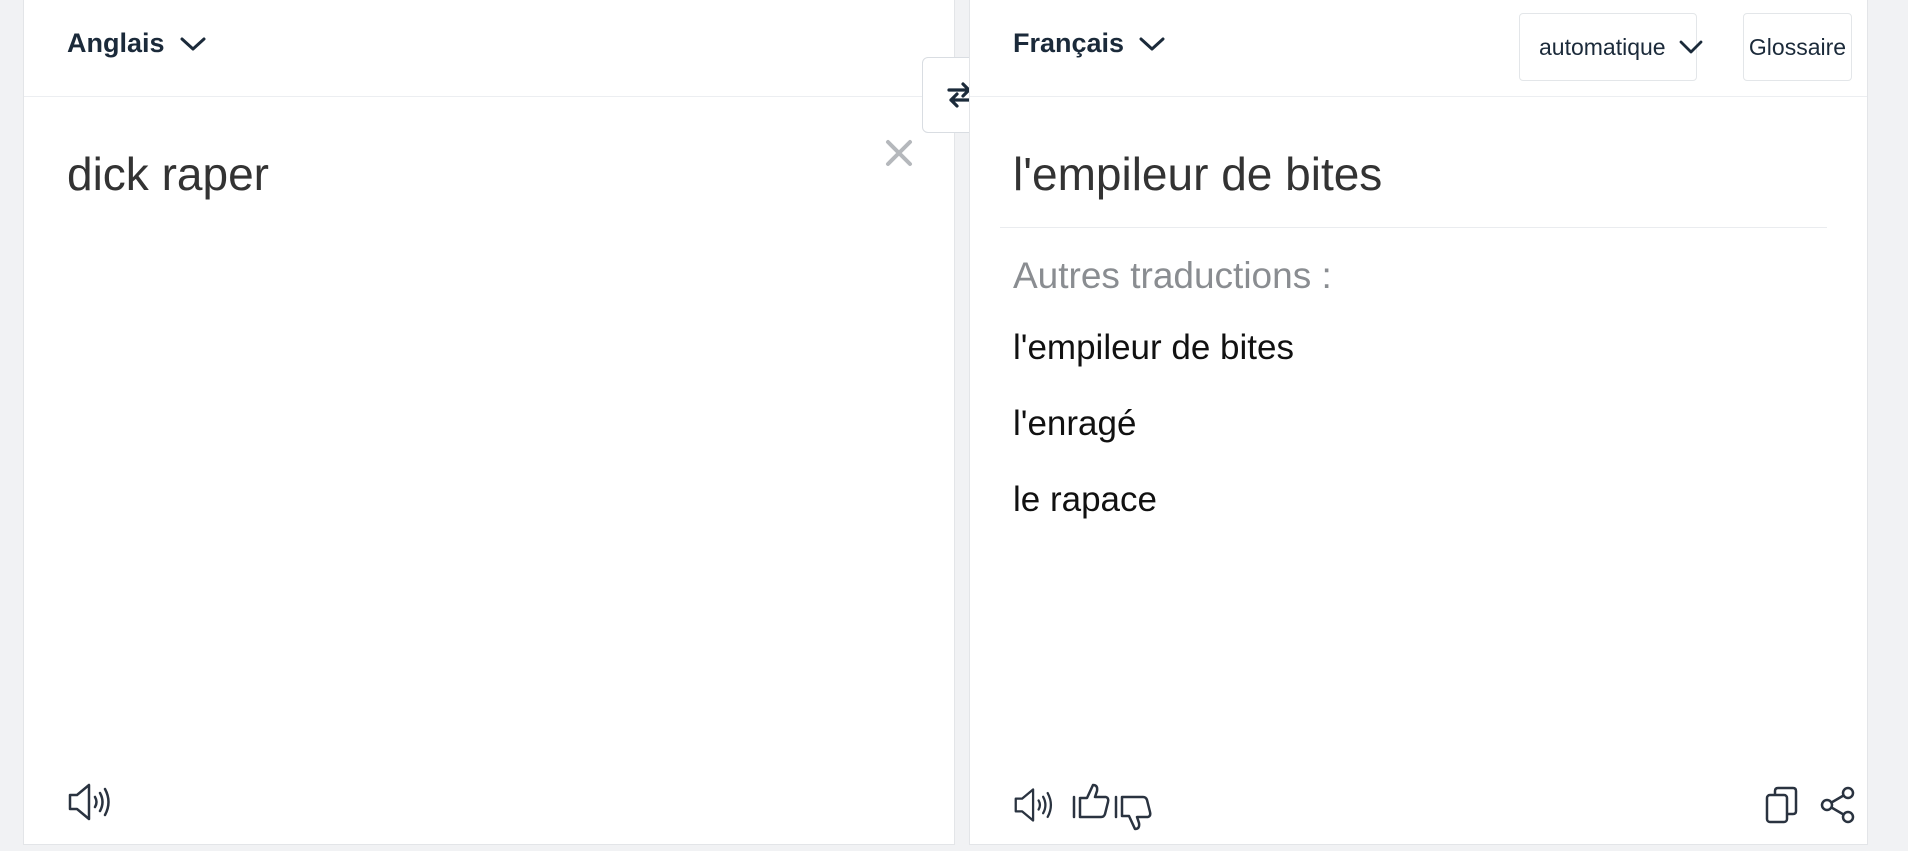 Image resolution: width=1908 pixels, height=851 pixels. What do you see at coordinates (116, 43) in the screenshot?
I see `source-language-label: Anglais` at bounding box center [116, 43].